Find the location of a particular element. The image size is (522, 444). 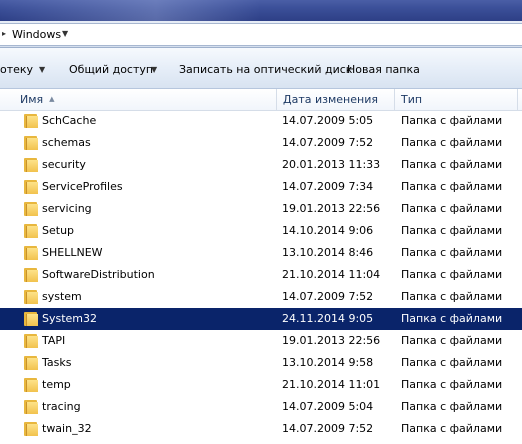

file-name: tracing is located at coordinates (61, 406).